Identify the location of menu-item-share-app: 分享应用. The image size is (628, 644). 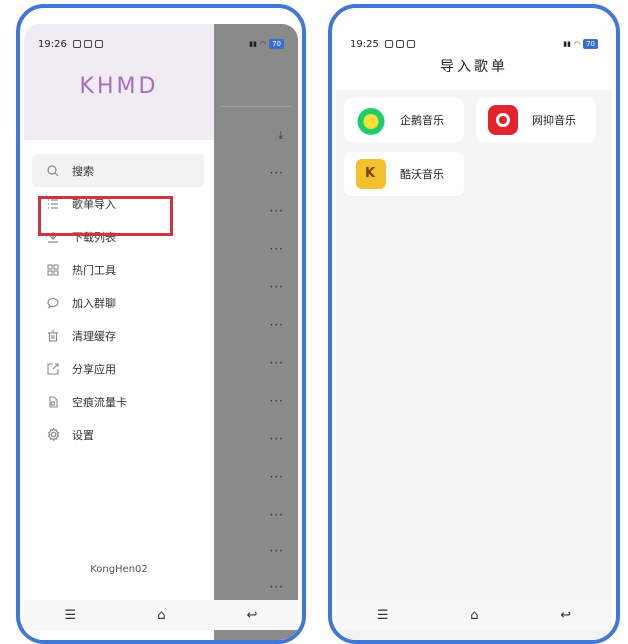
(118, 368).